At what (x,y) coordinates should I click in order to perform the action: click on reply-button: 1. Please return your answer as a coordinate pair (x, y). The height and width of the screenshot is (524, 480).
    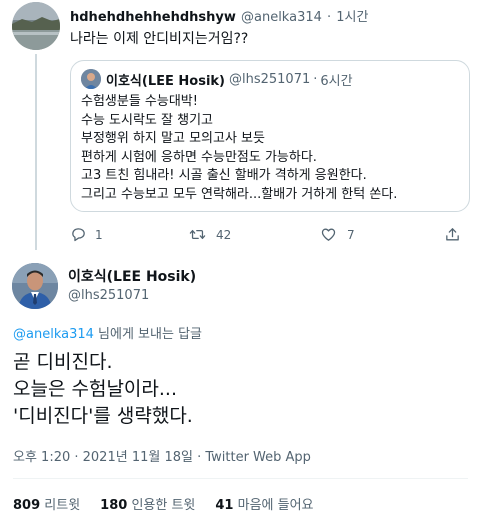
    Looking at the image, I should click on (86, 234).